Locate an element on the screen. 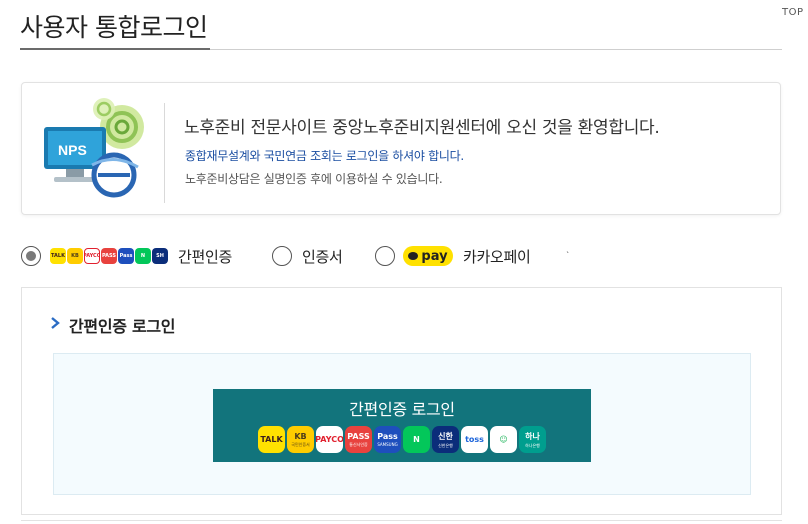 The width and height of the screenshot is (808, 524). pass-provider-icon: PASS 통신사인증 is located at coordinates (358, 439).